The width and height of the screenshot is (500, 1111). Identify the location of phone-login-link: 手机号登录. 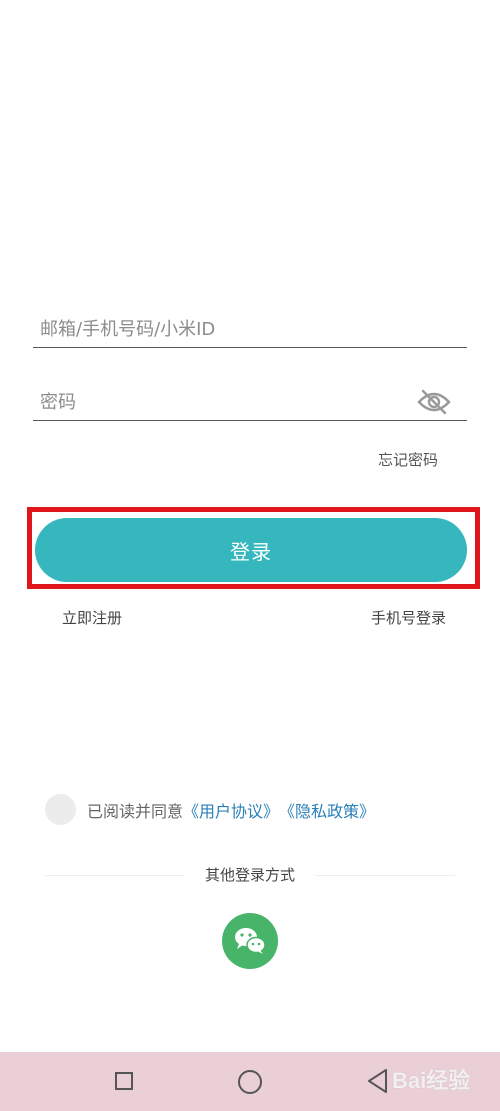
(408, 617).